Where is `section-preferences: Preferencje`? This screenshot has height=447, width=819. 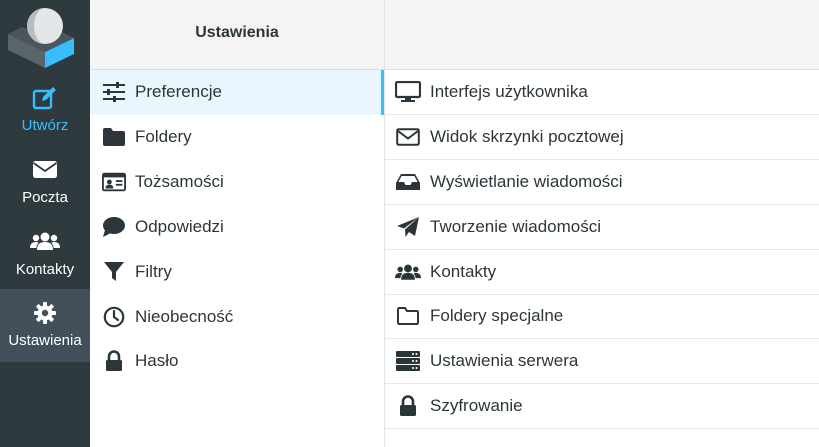 section-preferences: Preferencje is located at coordinates (237, 92).